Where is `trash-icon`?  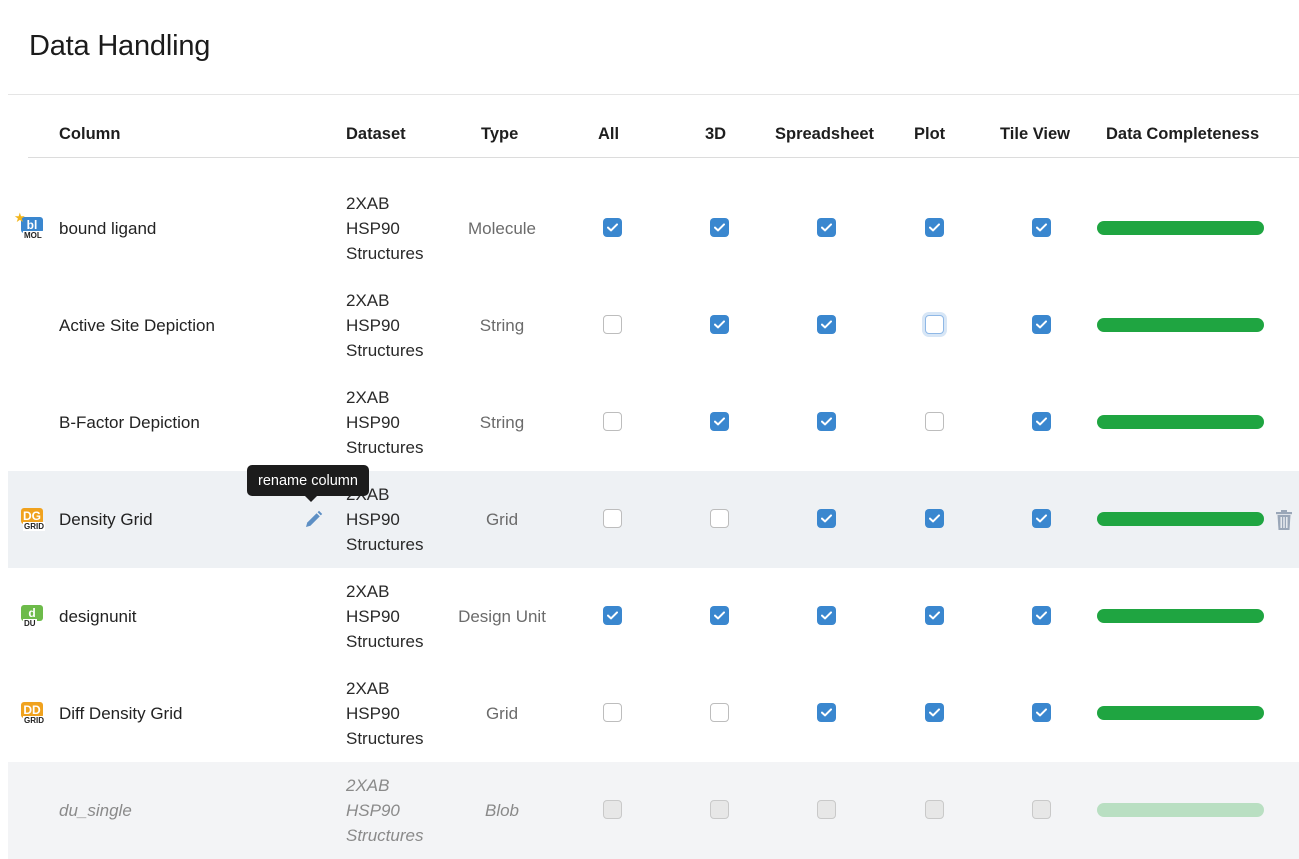
trash-icon is located at coordinates (1284, 519).